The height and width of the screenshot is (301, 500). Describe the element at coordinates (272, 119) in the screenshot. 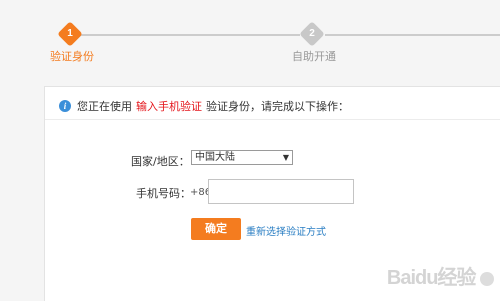

I see `divider` at that location.